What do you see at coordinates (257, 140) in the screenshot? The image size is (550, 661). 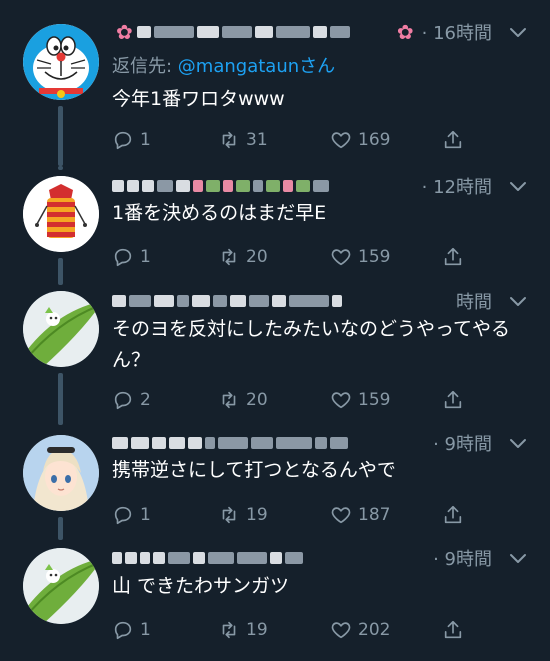 I see `retweet-count: 31` at bounding box center [257, 140].